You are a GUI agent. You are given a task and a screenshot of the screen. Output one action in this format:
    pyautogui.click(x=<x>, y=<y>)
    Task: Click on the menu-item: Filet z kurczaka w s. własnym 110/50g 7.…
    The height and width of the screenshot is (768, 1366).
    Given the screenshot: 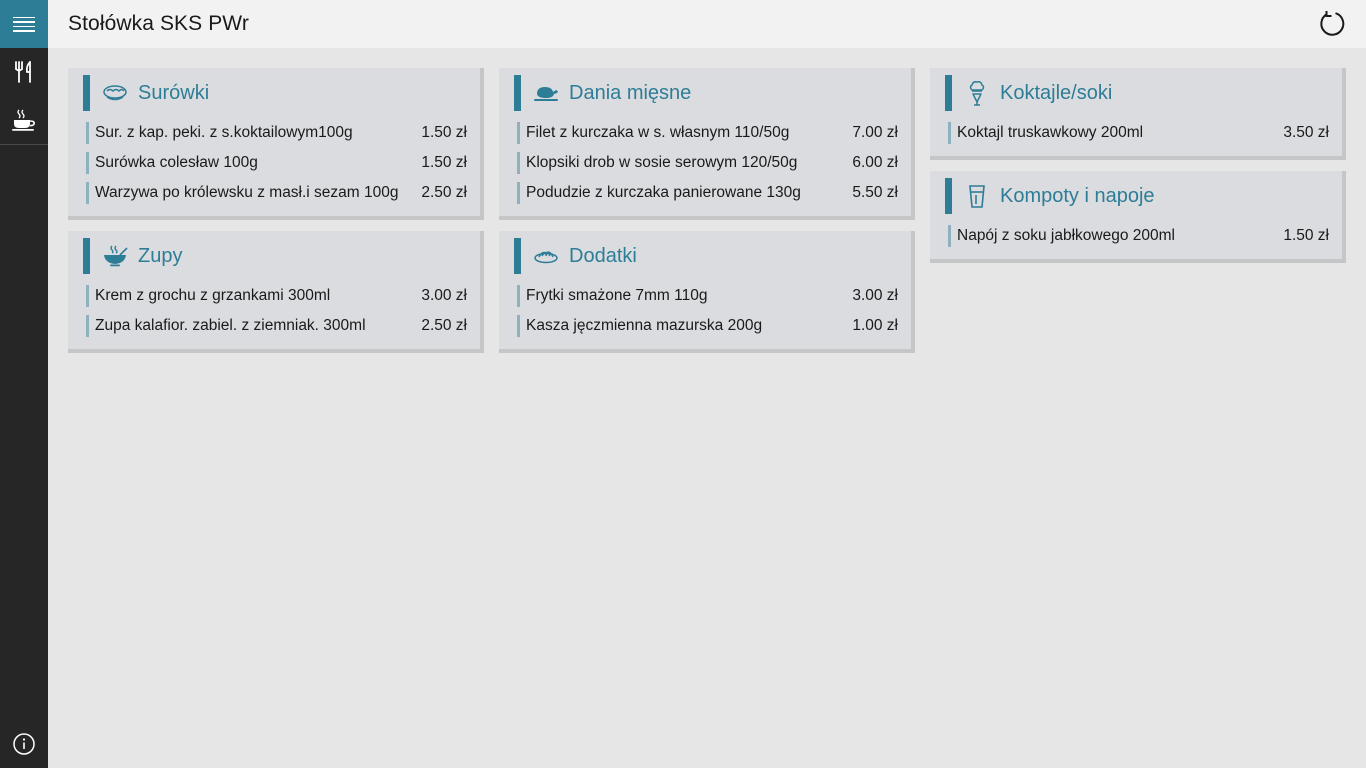 What is the action you would take?
    pyautogui.click(x=707, y=133)
    